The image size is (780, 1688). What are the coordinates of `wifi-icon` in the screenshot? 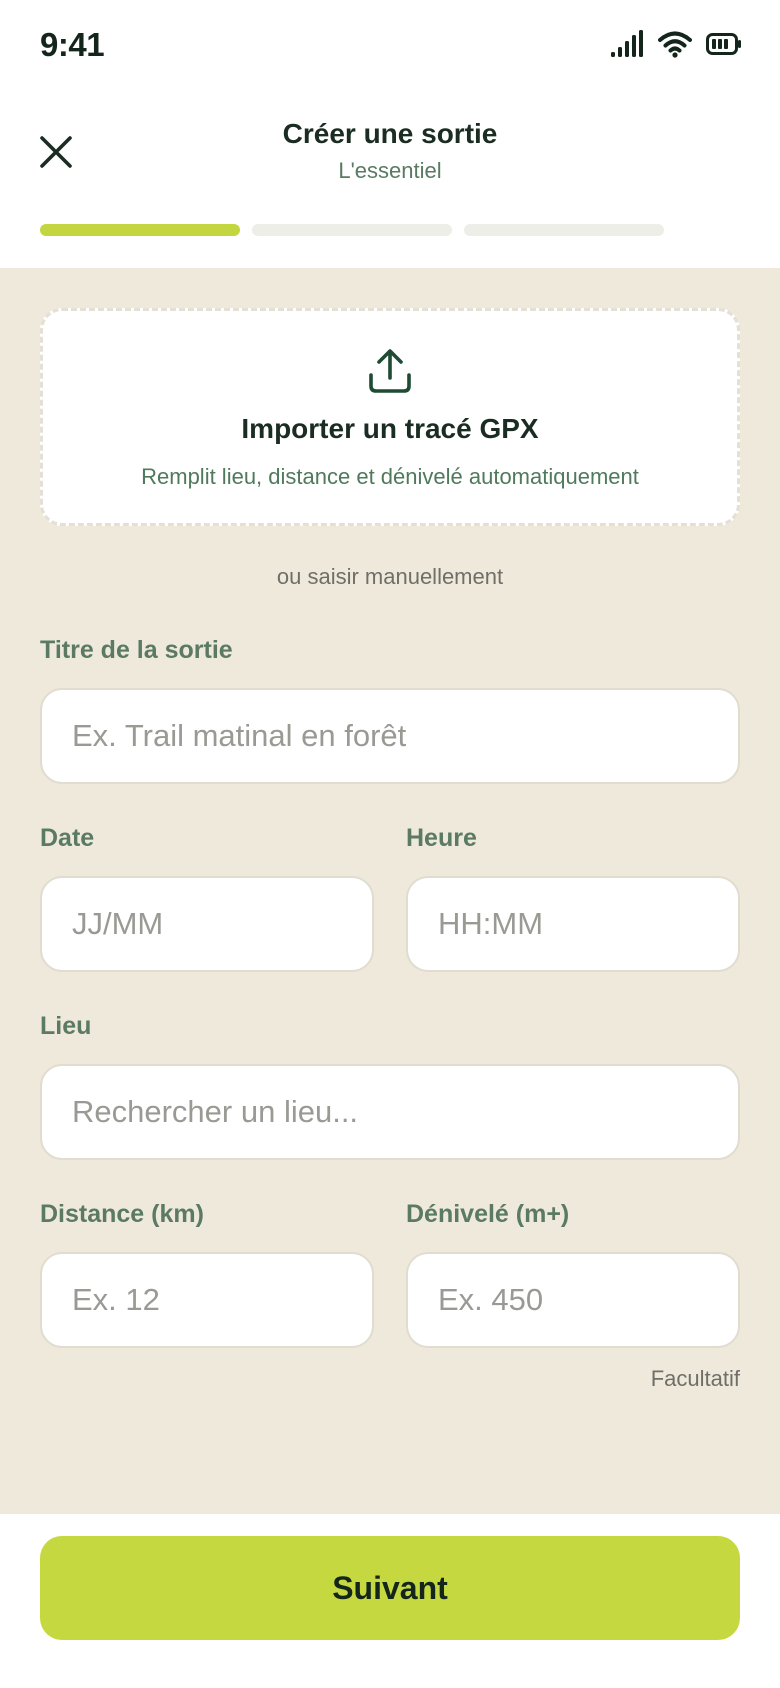 It's located at (675, 44).